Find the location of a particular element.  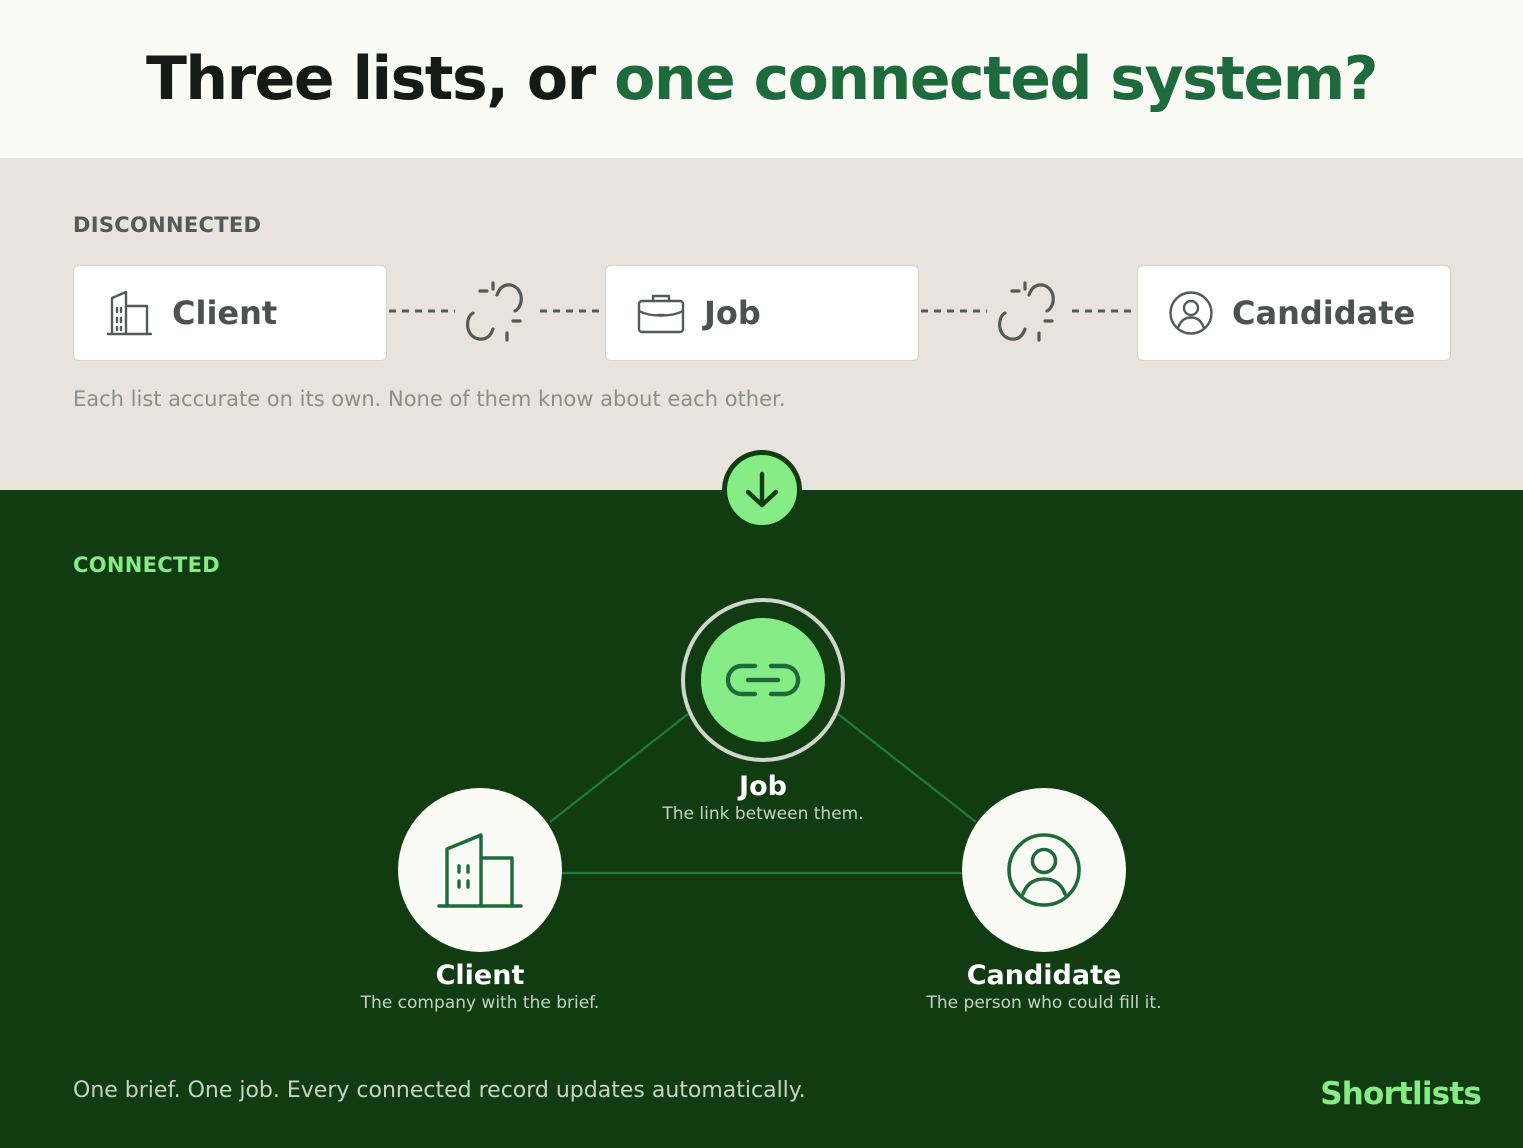

node-client is located at coordinates (480, 870).